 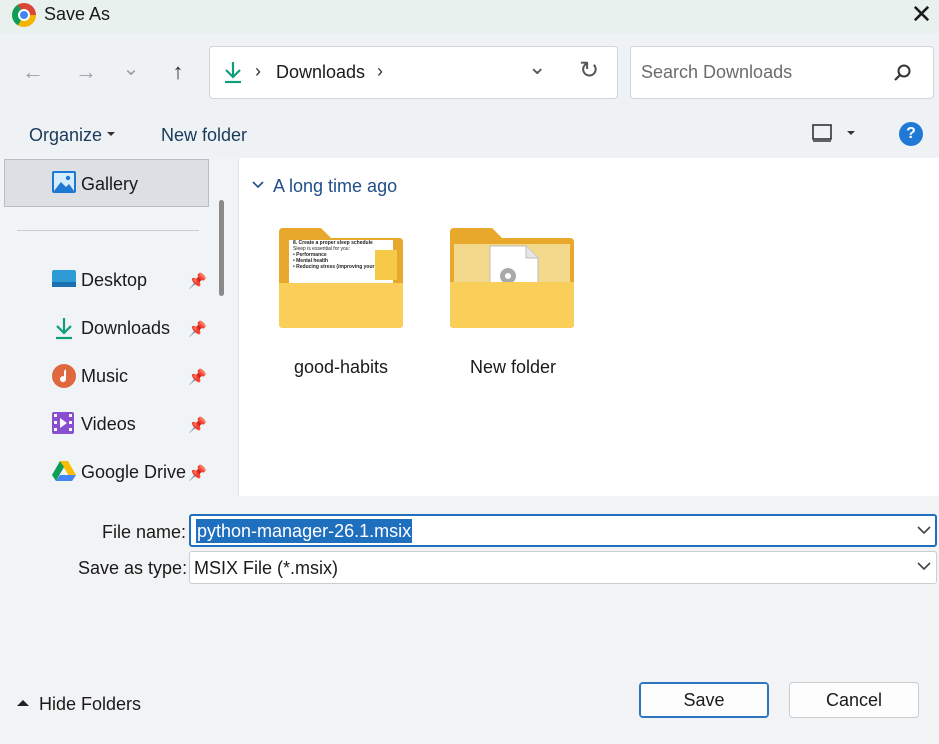 I want to click on gallery-icon, so click(x=64, y=182).